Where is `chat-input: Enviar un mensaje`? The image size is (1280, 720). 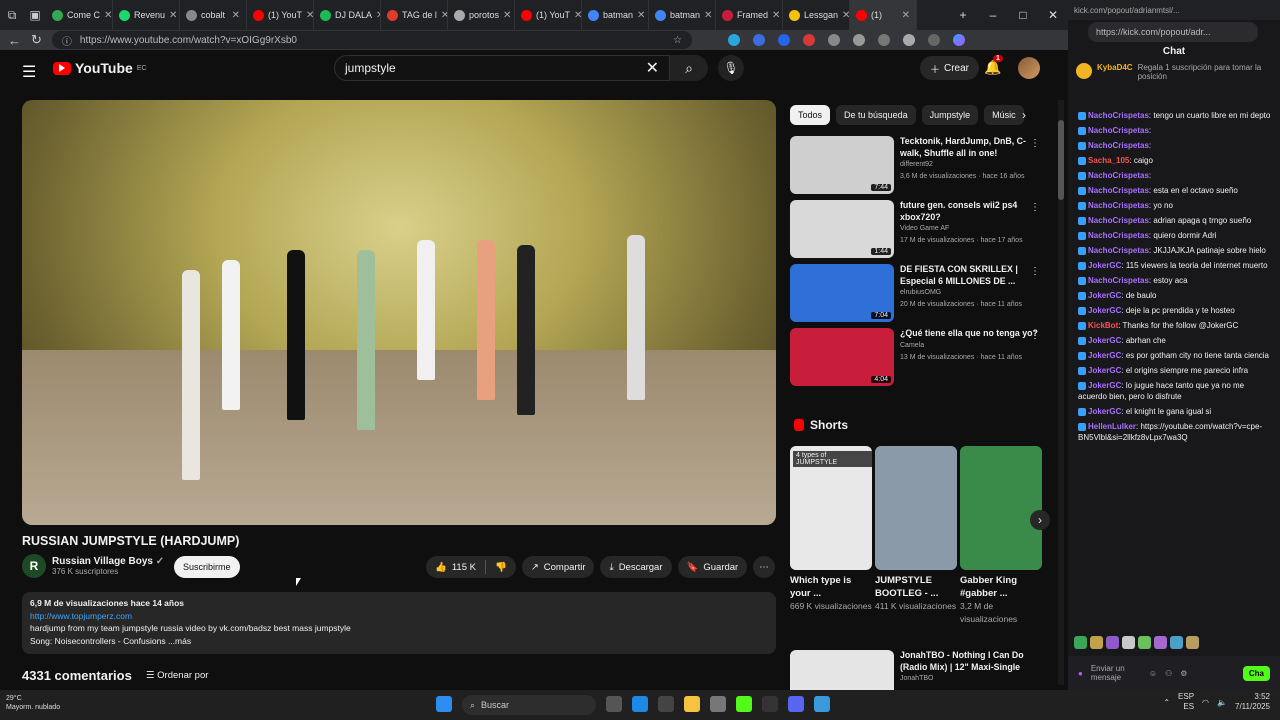 chat-input: Enviar un mensaje is located at coordinates (1116, 673).